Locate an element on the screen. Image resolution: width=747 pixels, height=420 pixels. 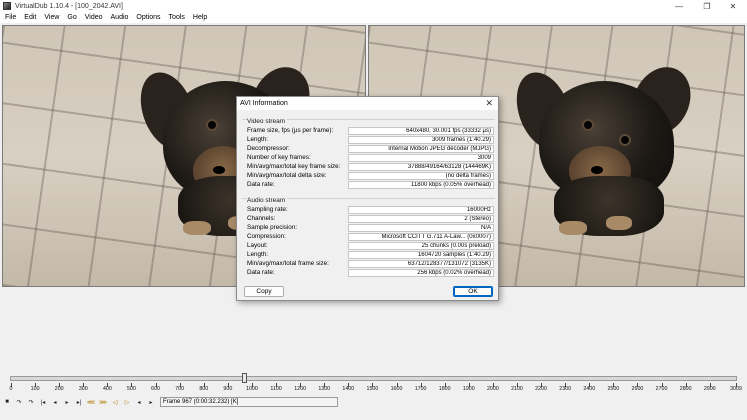
row-label: Min/avg/max/total key frame size: is located at coordinates (294, 166).